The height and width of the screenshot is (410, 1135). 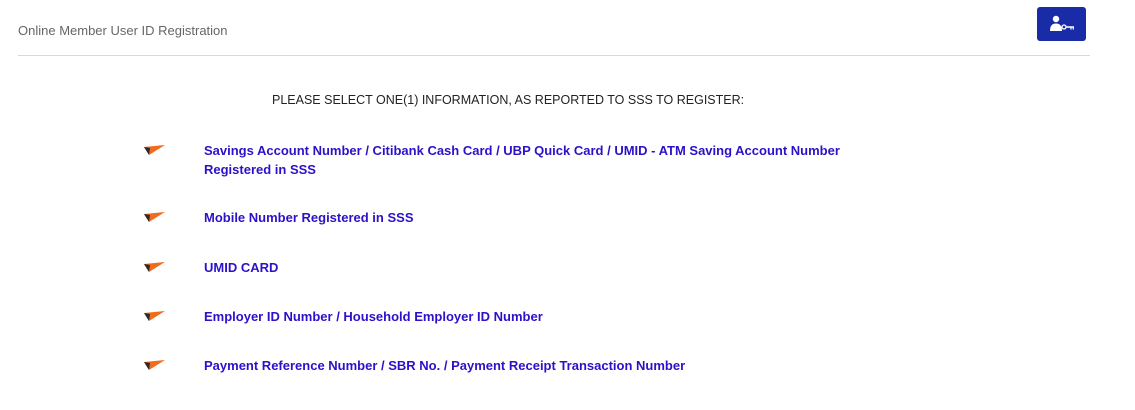 What do you see at coordinates (260, 169) in the screenshot?
I see `option-label-line2: Registered in SSS` at bounding box center [260, 169].